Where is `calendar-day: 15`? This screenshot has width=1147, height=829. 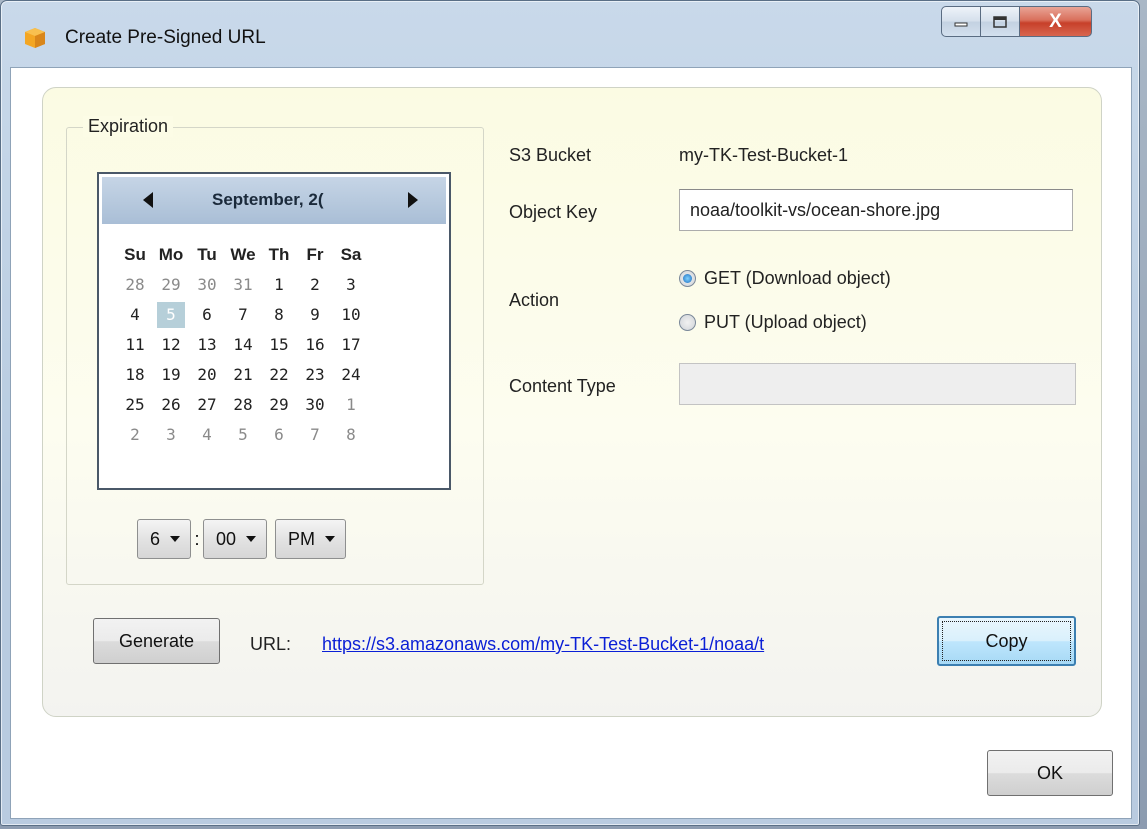
calendar-day: 15 is located at coordinates (279, 345).